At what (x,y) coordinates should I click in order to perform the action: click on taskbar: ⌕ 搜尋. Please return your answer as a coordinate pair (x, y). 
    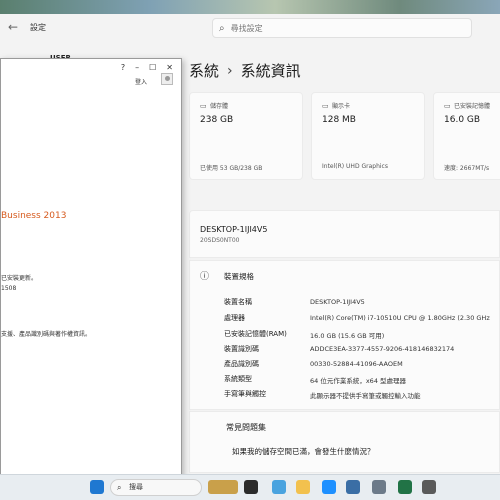
    Looking at the image, I should click on (250, 487).